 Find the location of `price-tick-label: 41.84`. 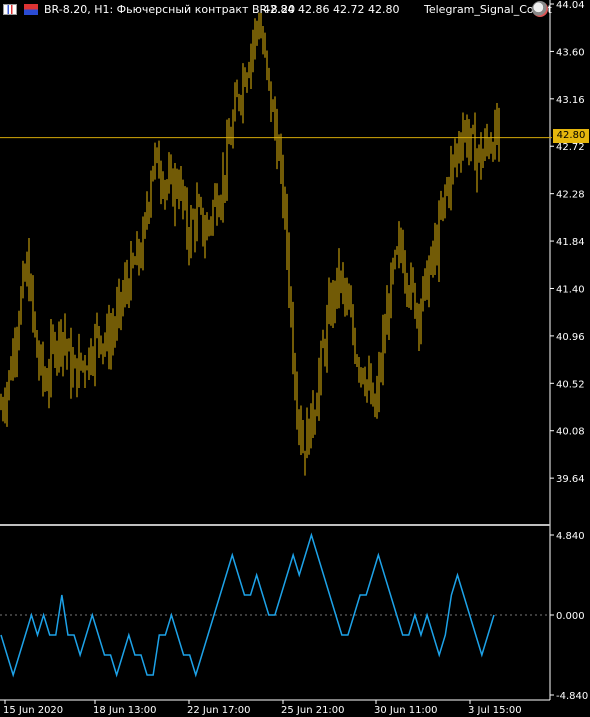

price-tick-label: 41.84 is located at coordinates (570, 242).